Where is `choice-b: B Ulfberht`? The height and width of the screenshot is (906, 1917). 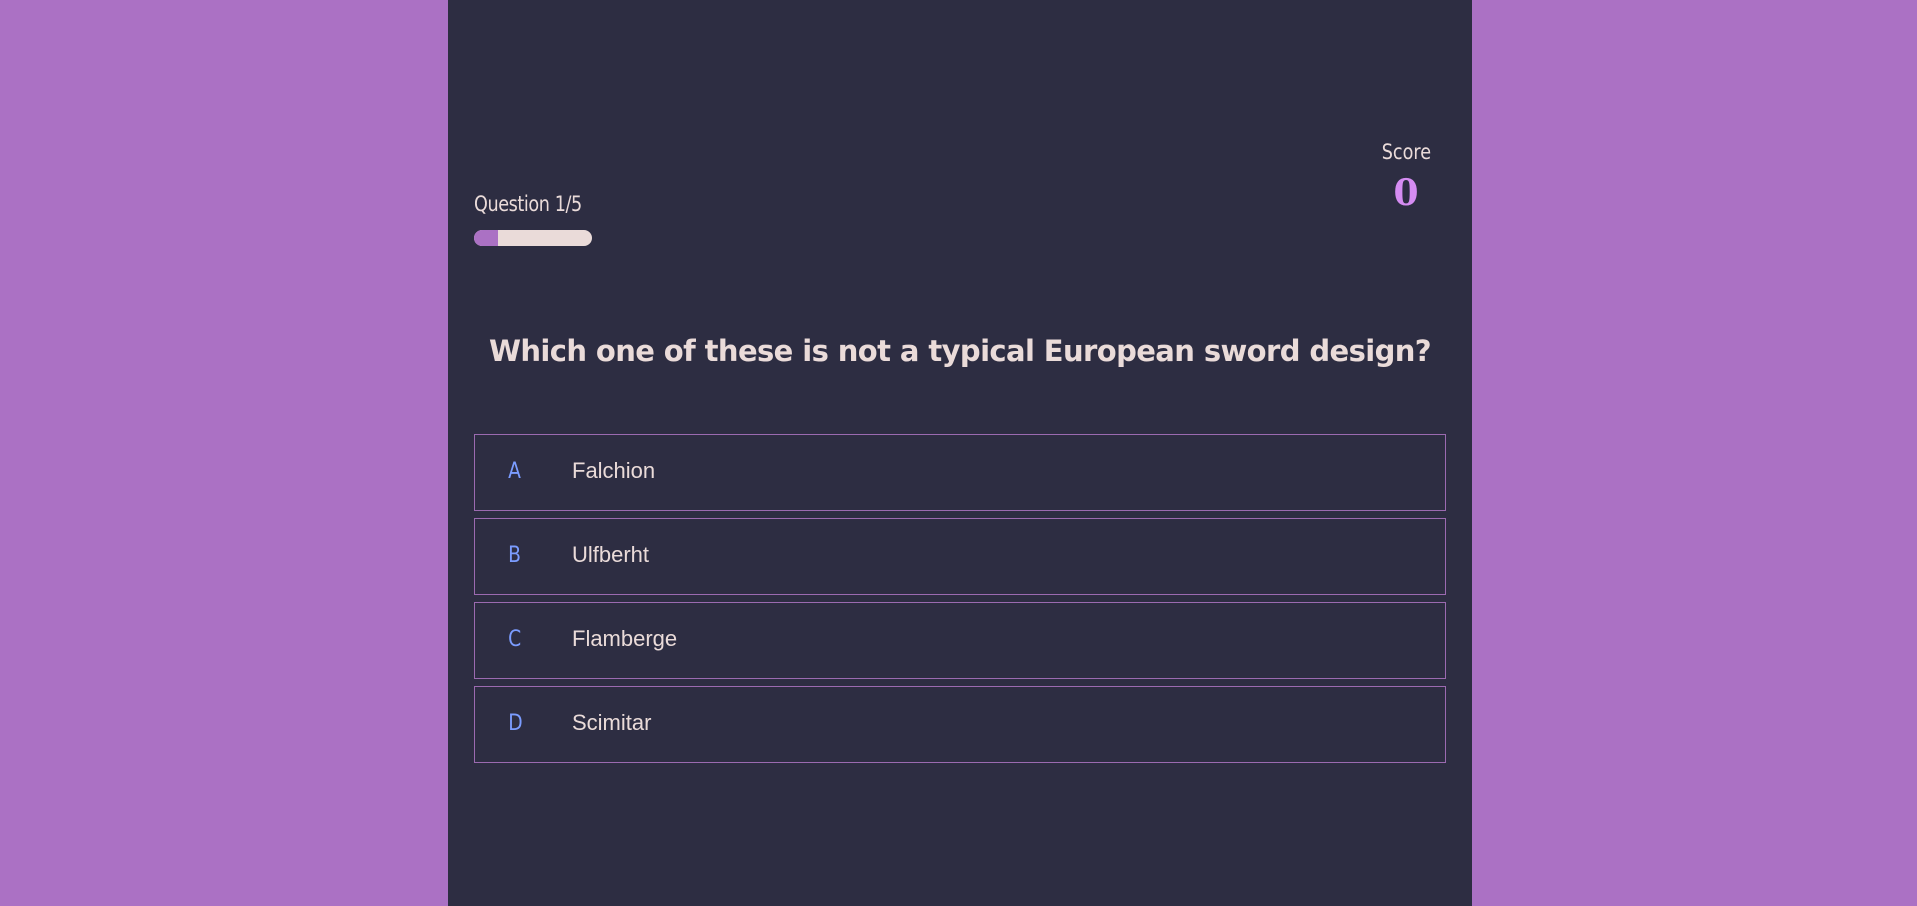 choice-b: B Ulfberht is located at coordinates (960, 556).